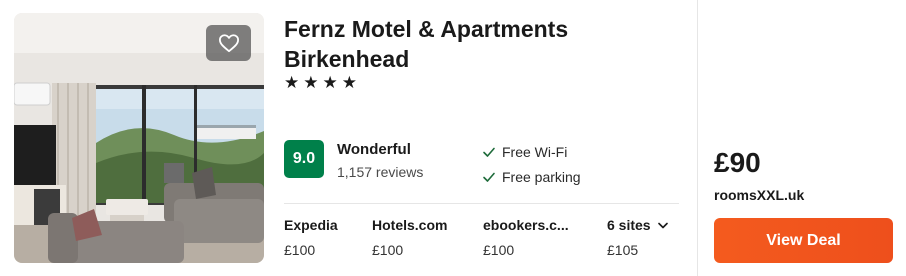 This screenshot has height=276, width=906. Describe the element at coordinates (535, 152) in the screenshot. I see `amenity-label: Free Wi-Fi` at that location.